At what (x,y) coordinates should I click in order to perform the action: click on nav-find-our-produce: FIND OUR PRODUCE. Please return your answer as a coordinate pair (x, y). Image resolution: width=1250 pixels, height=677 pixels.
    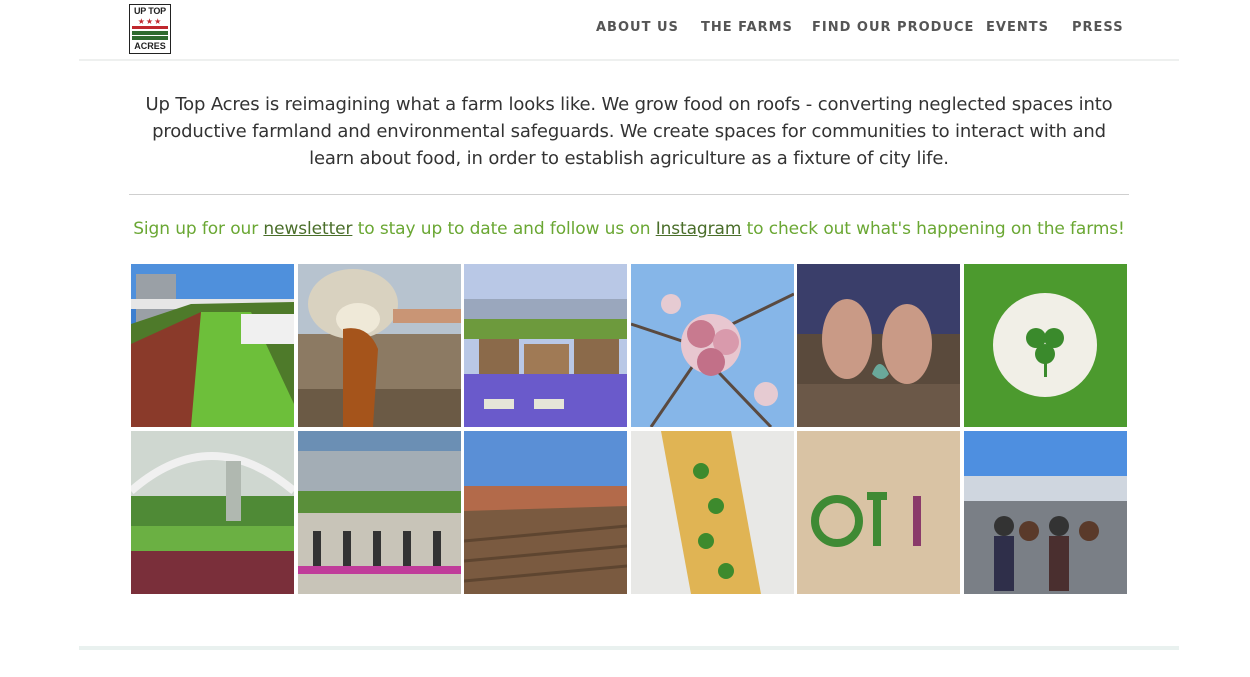
    Looking at the image, I should click on (893, 27).